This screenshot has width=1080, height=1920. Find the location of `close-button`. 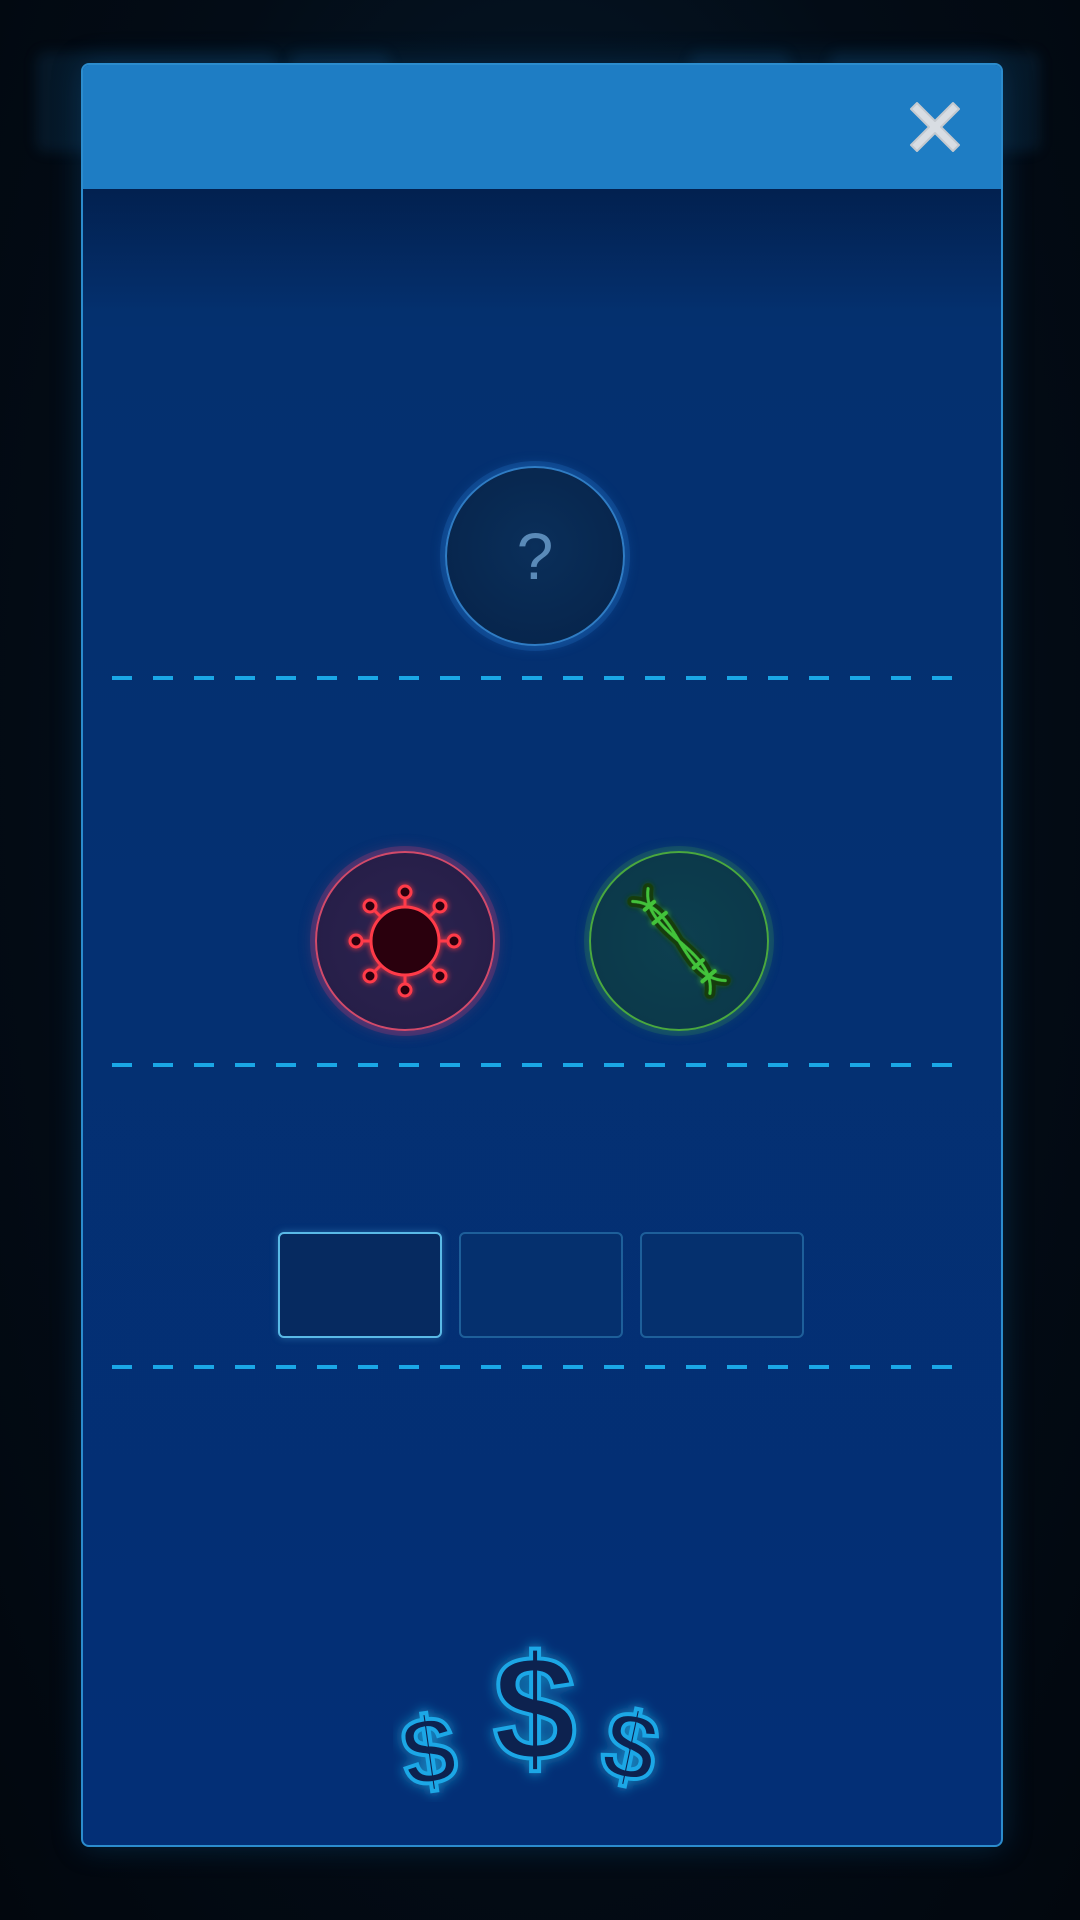

close-button is located at coordinates (935, 127).